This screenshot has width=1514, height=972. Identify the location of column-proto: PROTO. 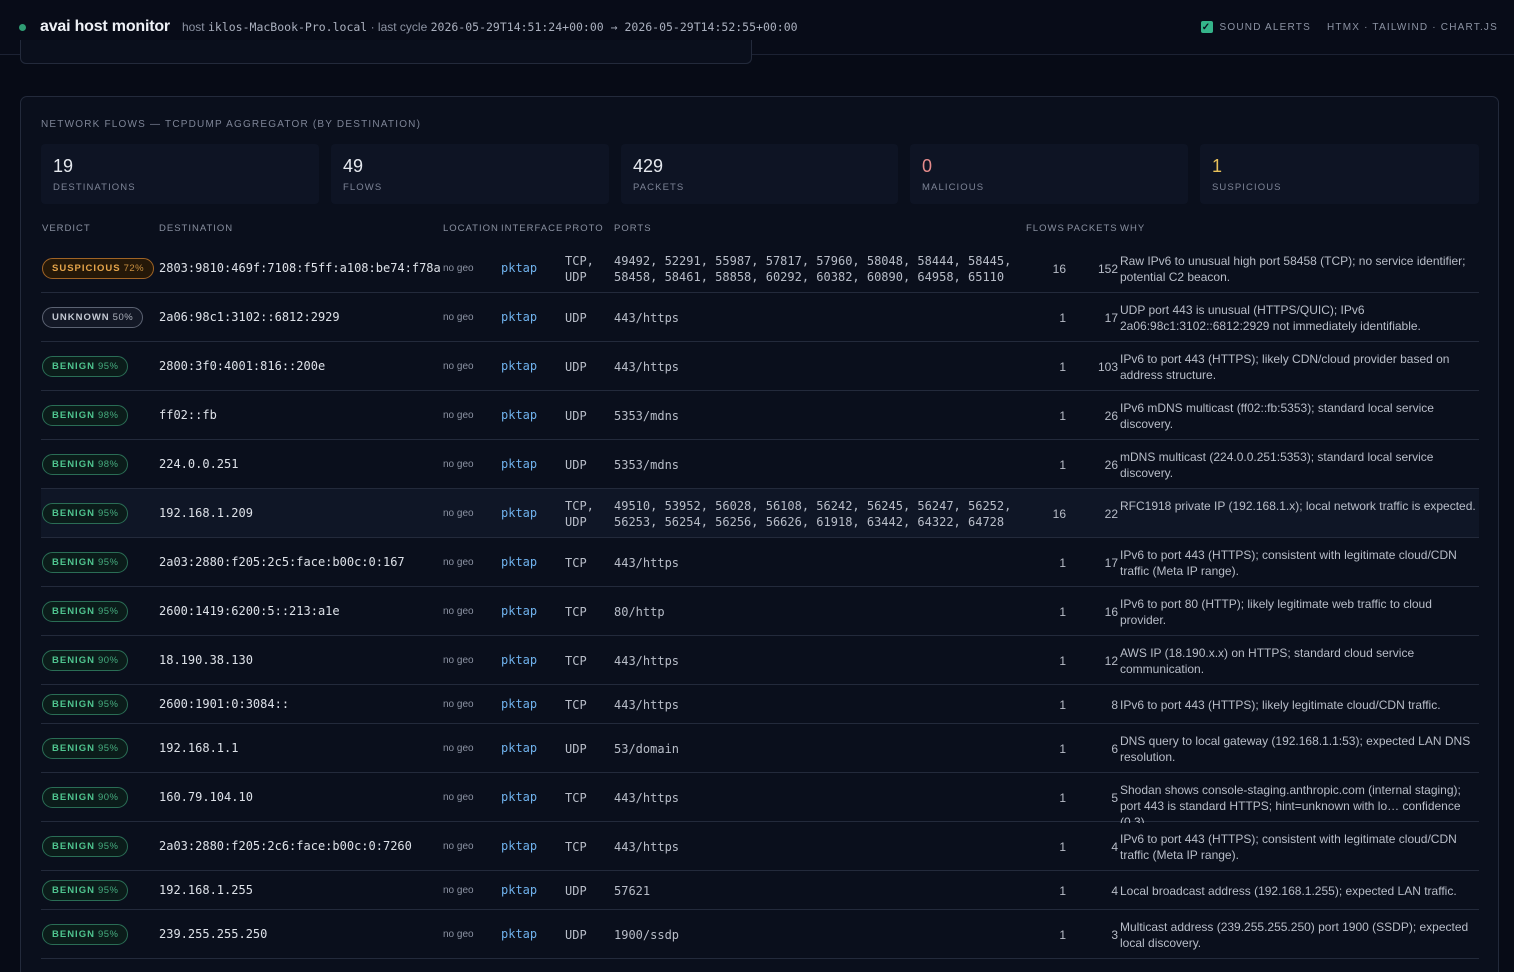
(584, 228).